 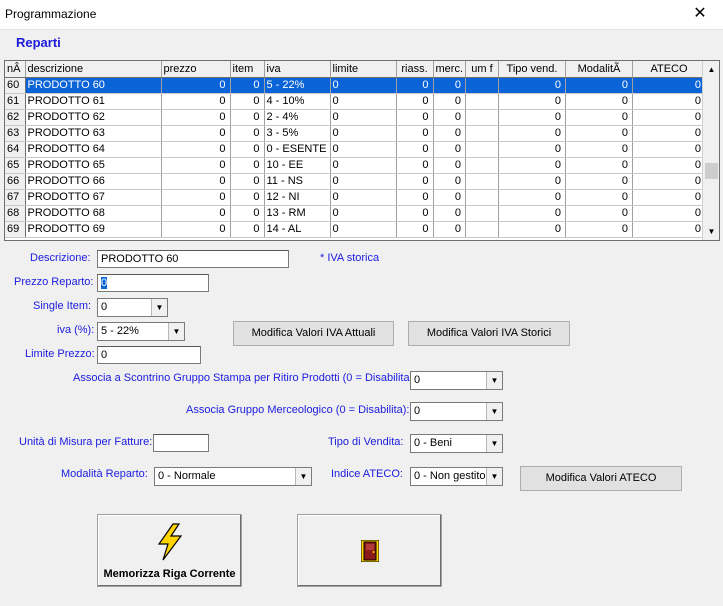 What do you see at coordinates (456, 380) in the screenshot?
I see `gruppo-stampa-select: 0 ▼` at bounding box center [456, 380].